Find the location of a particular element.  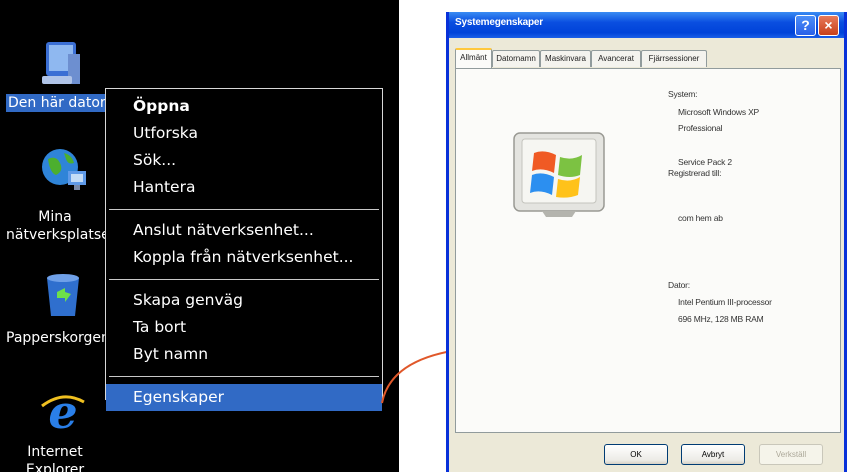

tab-general: Allmänt is located at coordinates (473, 58).